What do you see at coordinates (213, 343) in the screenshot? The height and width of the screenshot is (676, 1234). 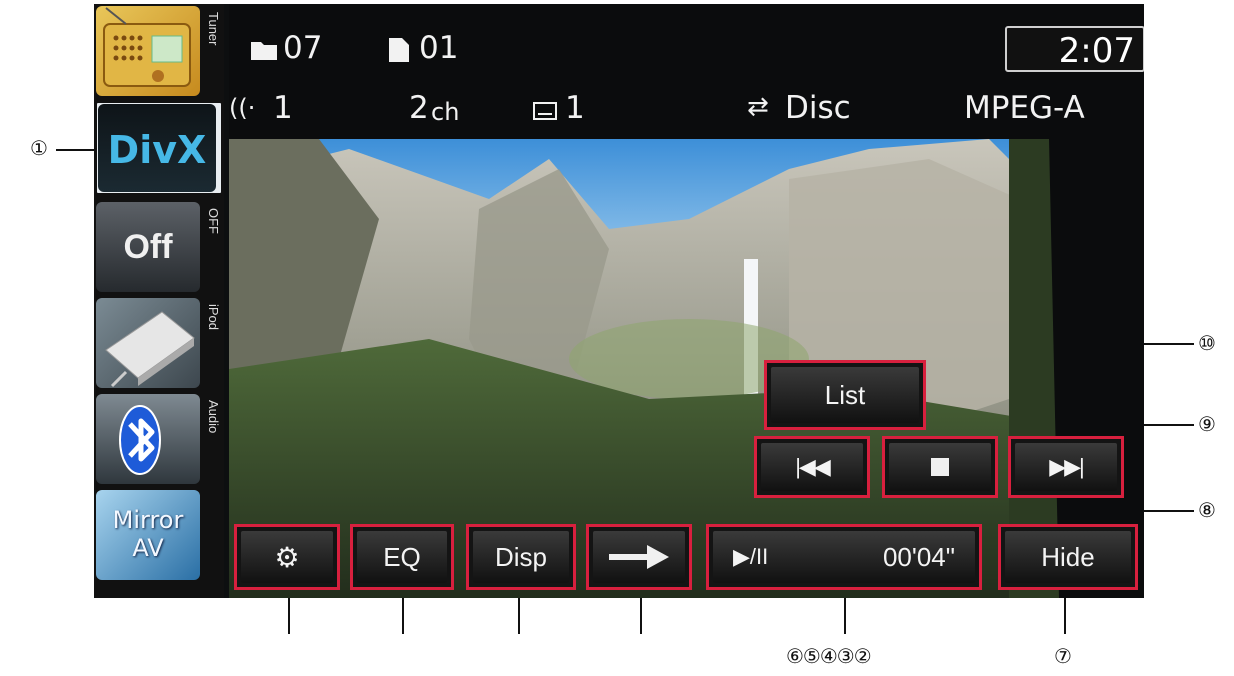 I see `source-tab-ipod: iPod` at bounding box center [213, 343].